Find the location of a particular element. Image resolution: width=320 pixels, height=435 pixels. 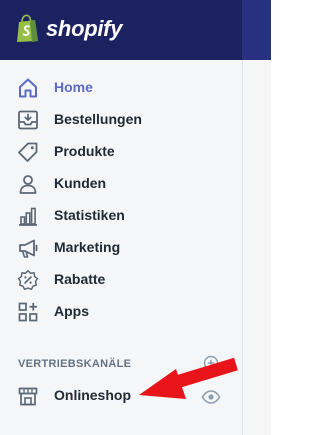

megaphone-icon is located at coordinates (28, 248).